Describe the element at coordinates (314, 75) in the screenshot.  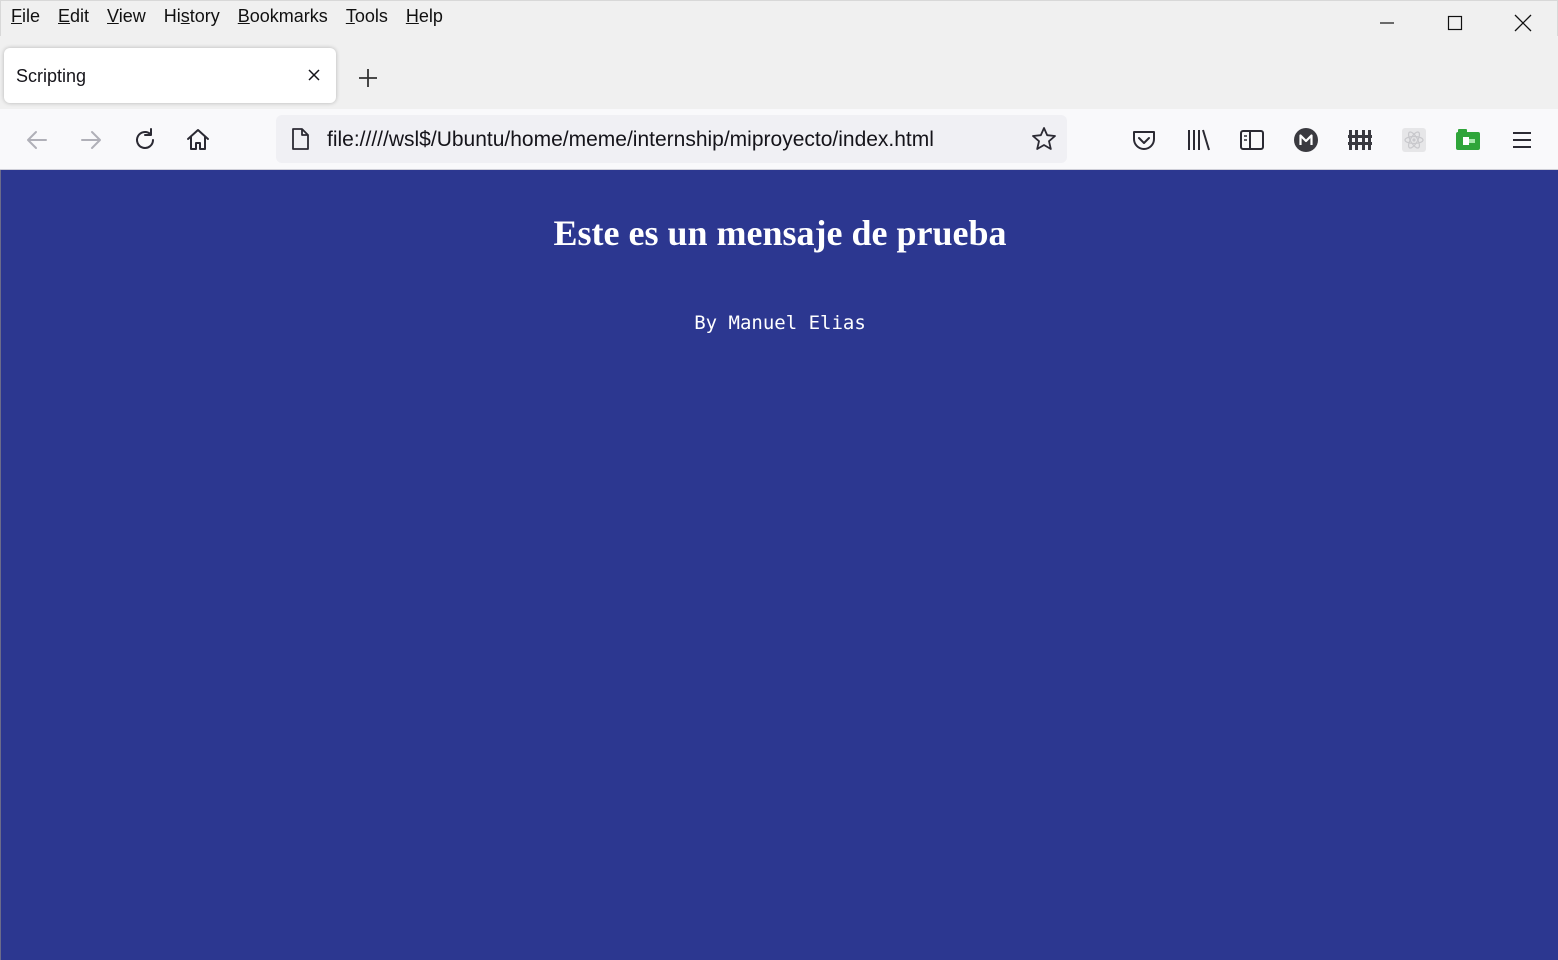
I see `tab-close-icon` at that location.